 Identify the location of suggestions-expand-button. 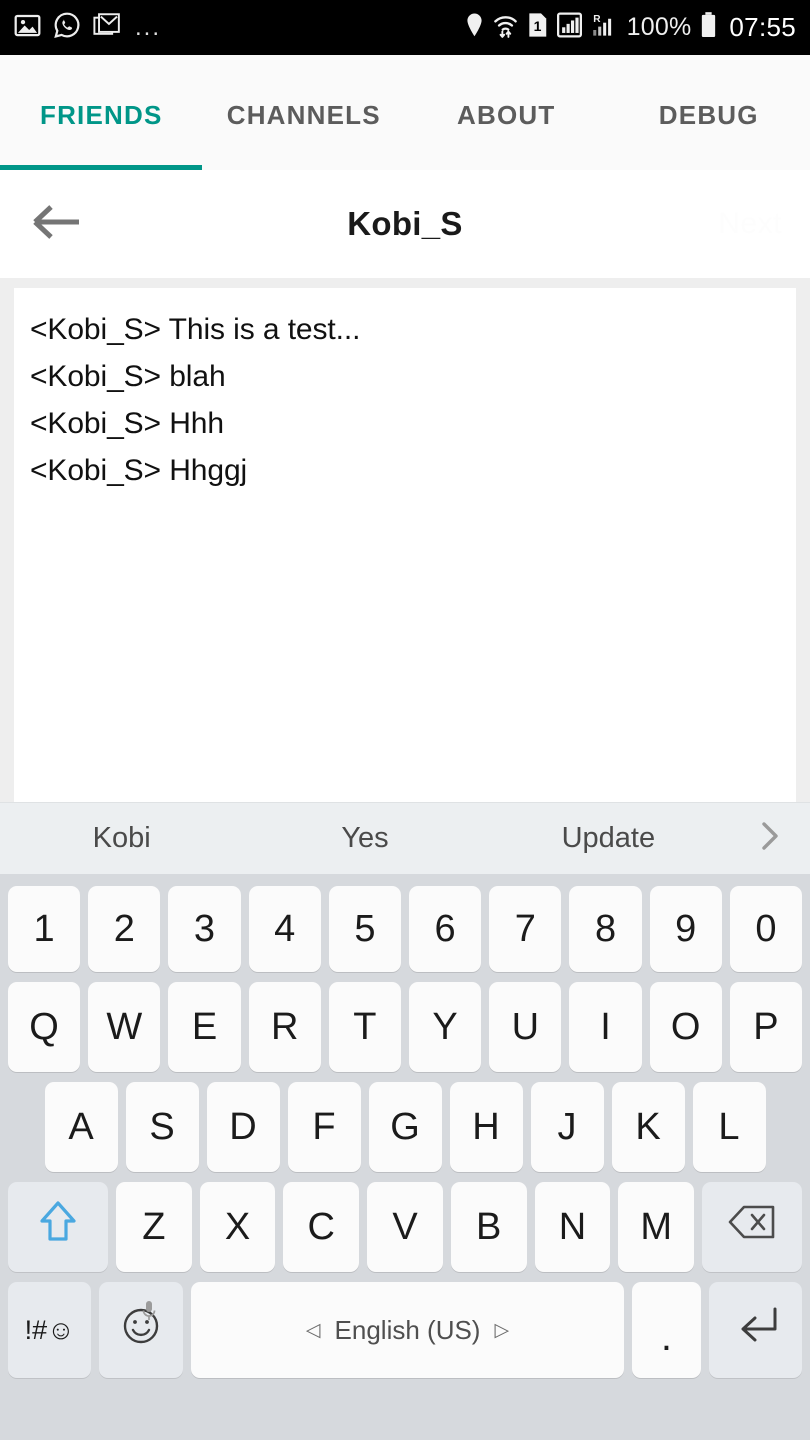
(770, 838).